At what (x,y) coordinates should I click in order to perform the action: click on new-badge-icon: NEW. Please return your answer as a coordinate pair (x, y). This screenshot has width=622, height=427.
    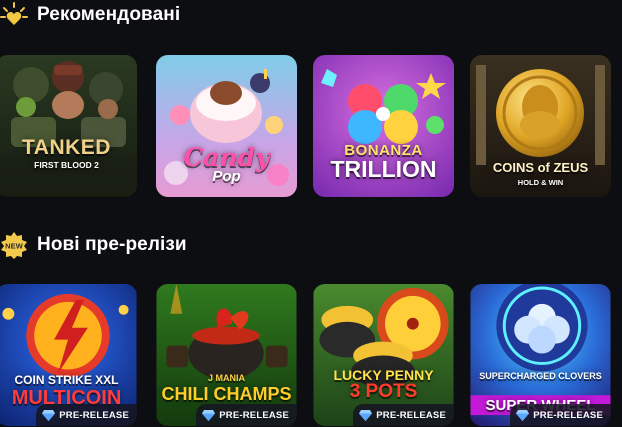
    Looking at the image, I should click on (14, 245).